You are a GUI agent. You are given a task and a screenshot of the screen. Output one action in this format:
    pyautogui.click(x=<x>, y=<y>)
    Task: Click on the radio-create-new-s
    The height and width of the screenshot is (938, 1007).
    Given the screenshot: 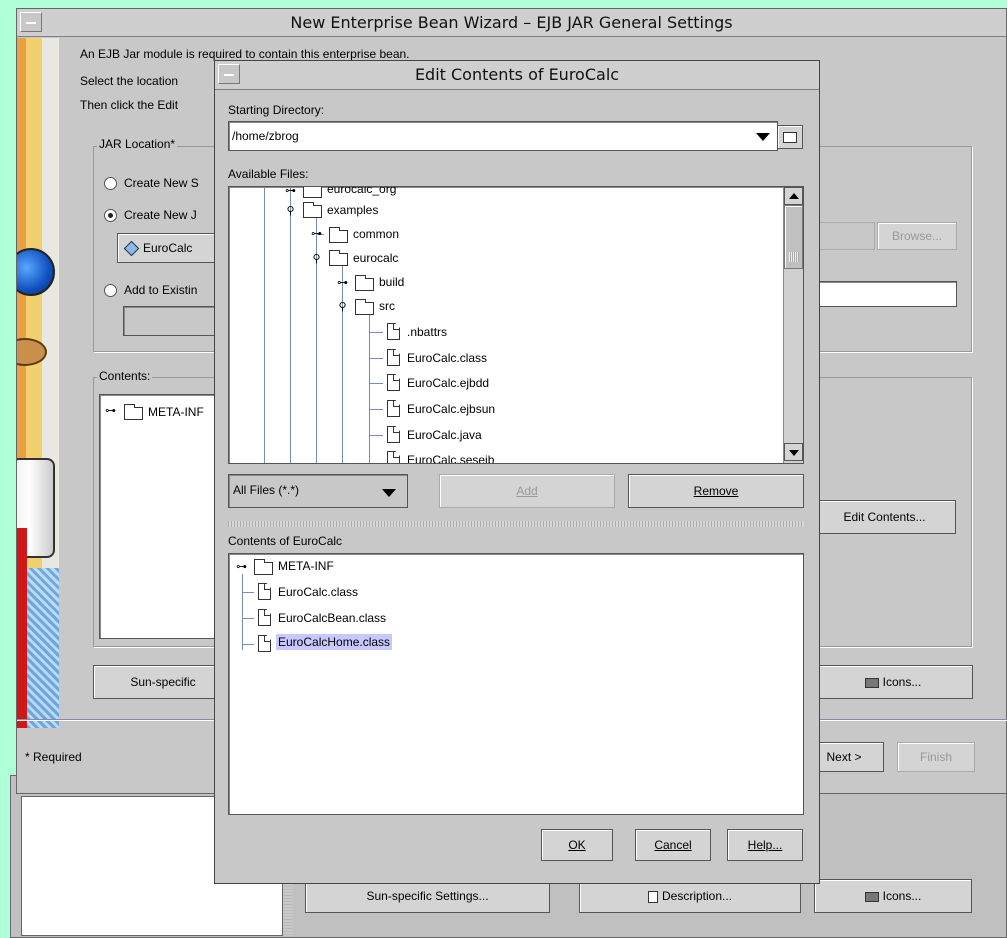 What is the action you would take?
    pyautogui.click(x=110, y=183)
    